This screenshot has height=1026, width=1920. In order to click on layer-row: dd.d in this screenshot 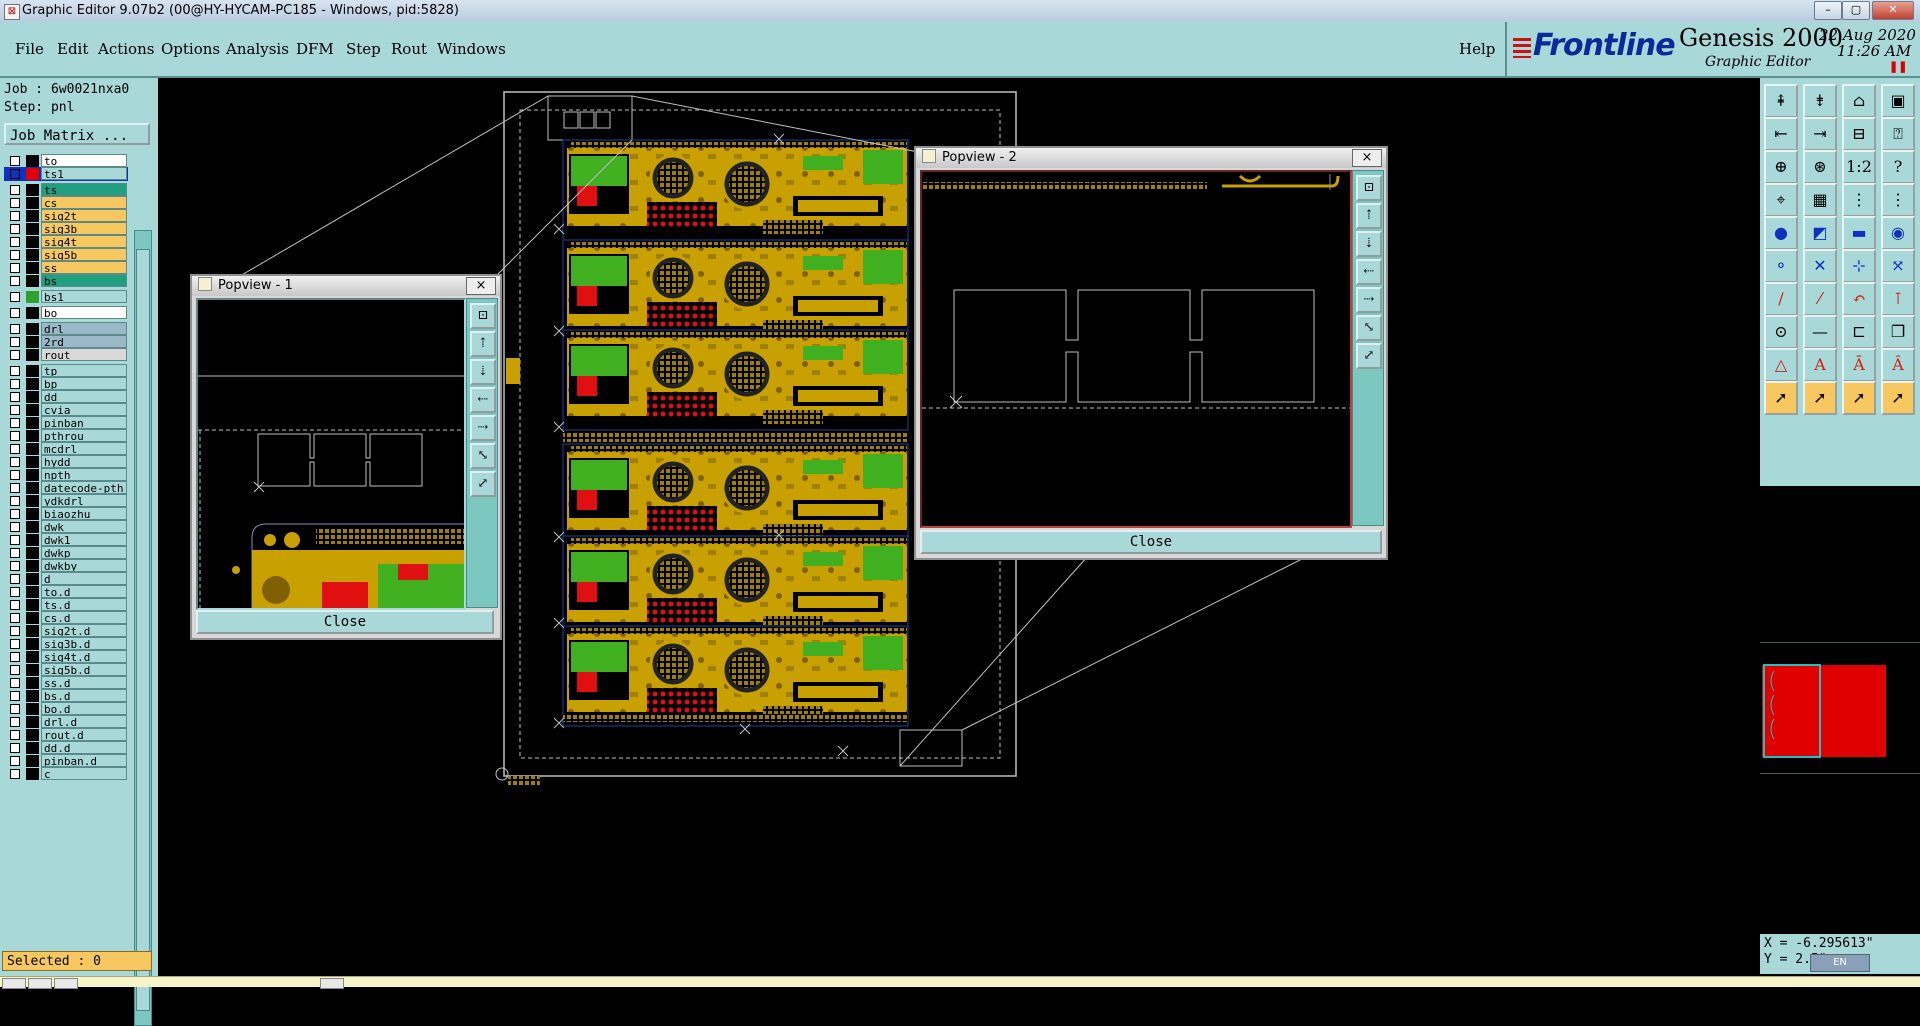, I will do `click(66, 748)`.